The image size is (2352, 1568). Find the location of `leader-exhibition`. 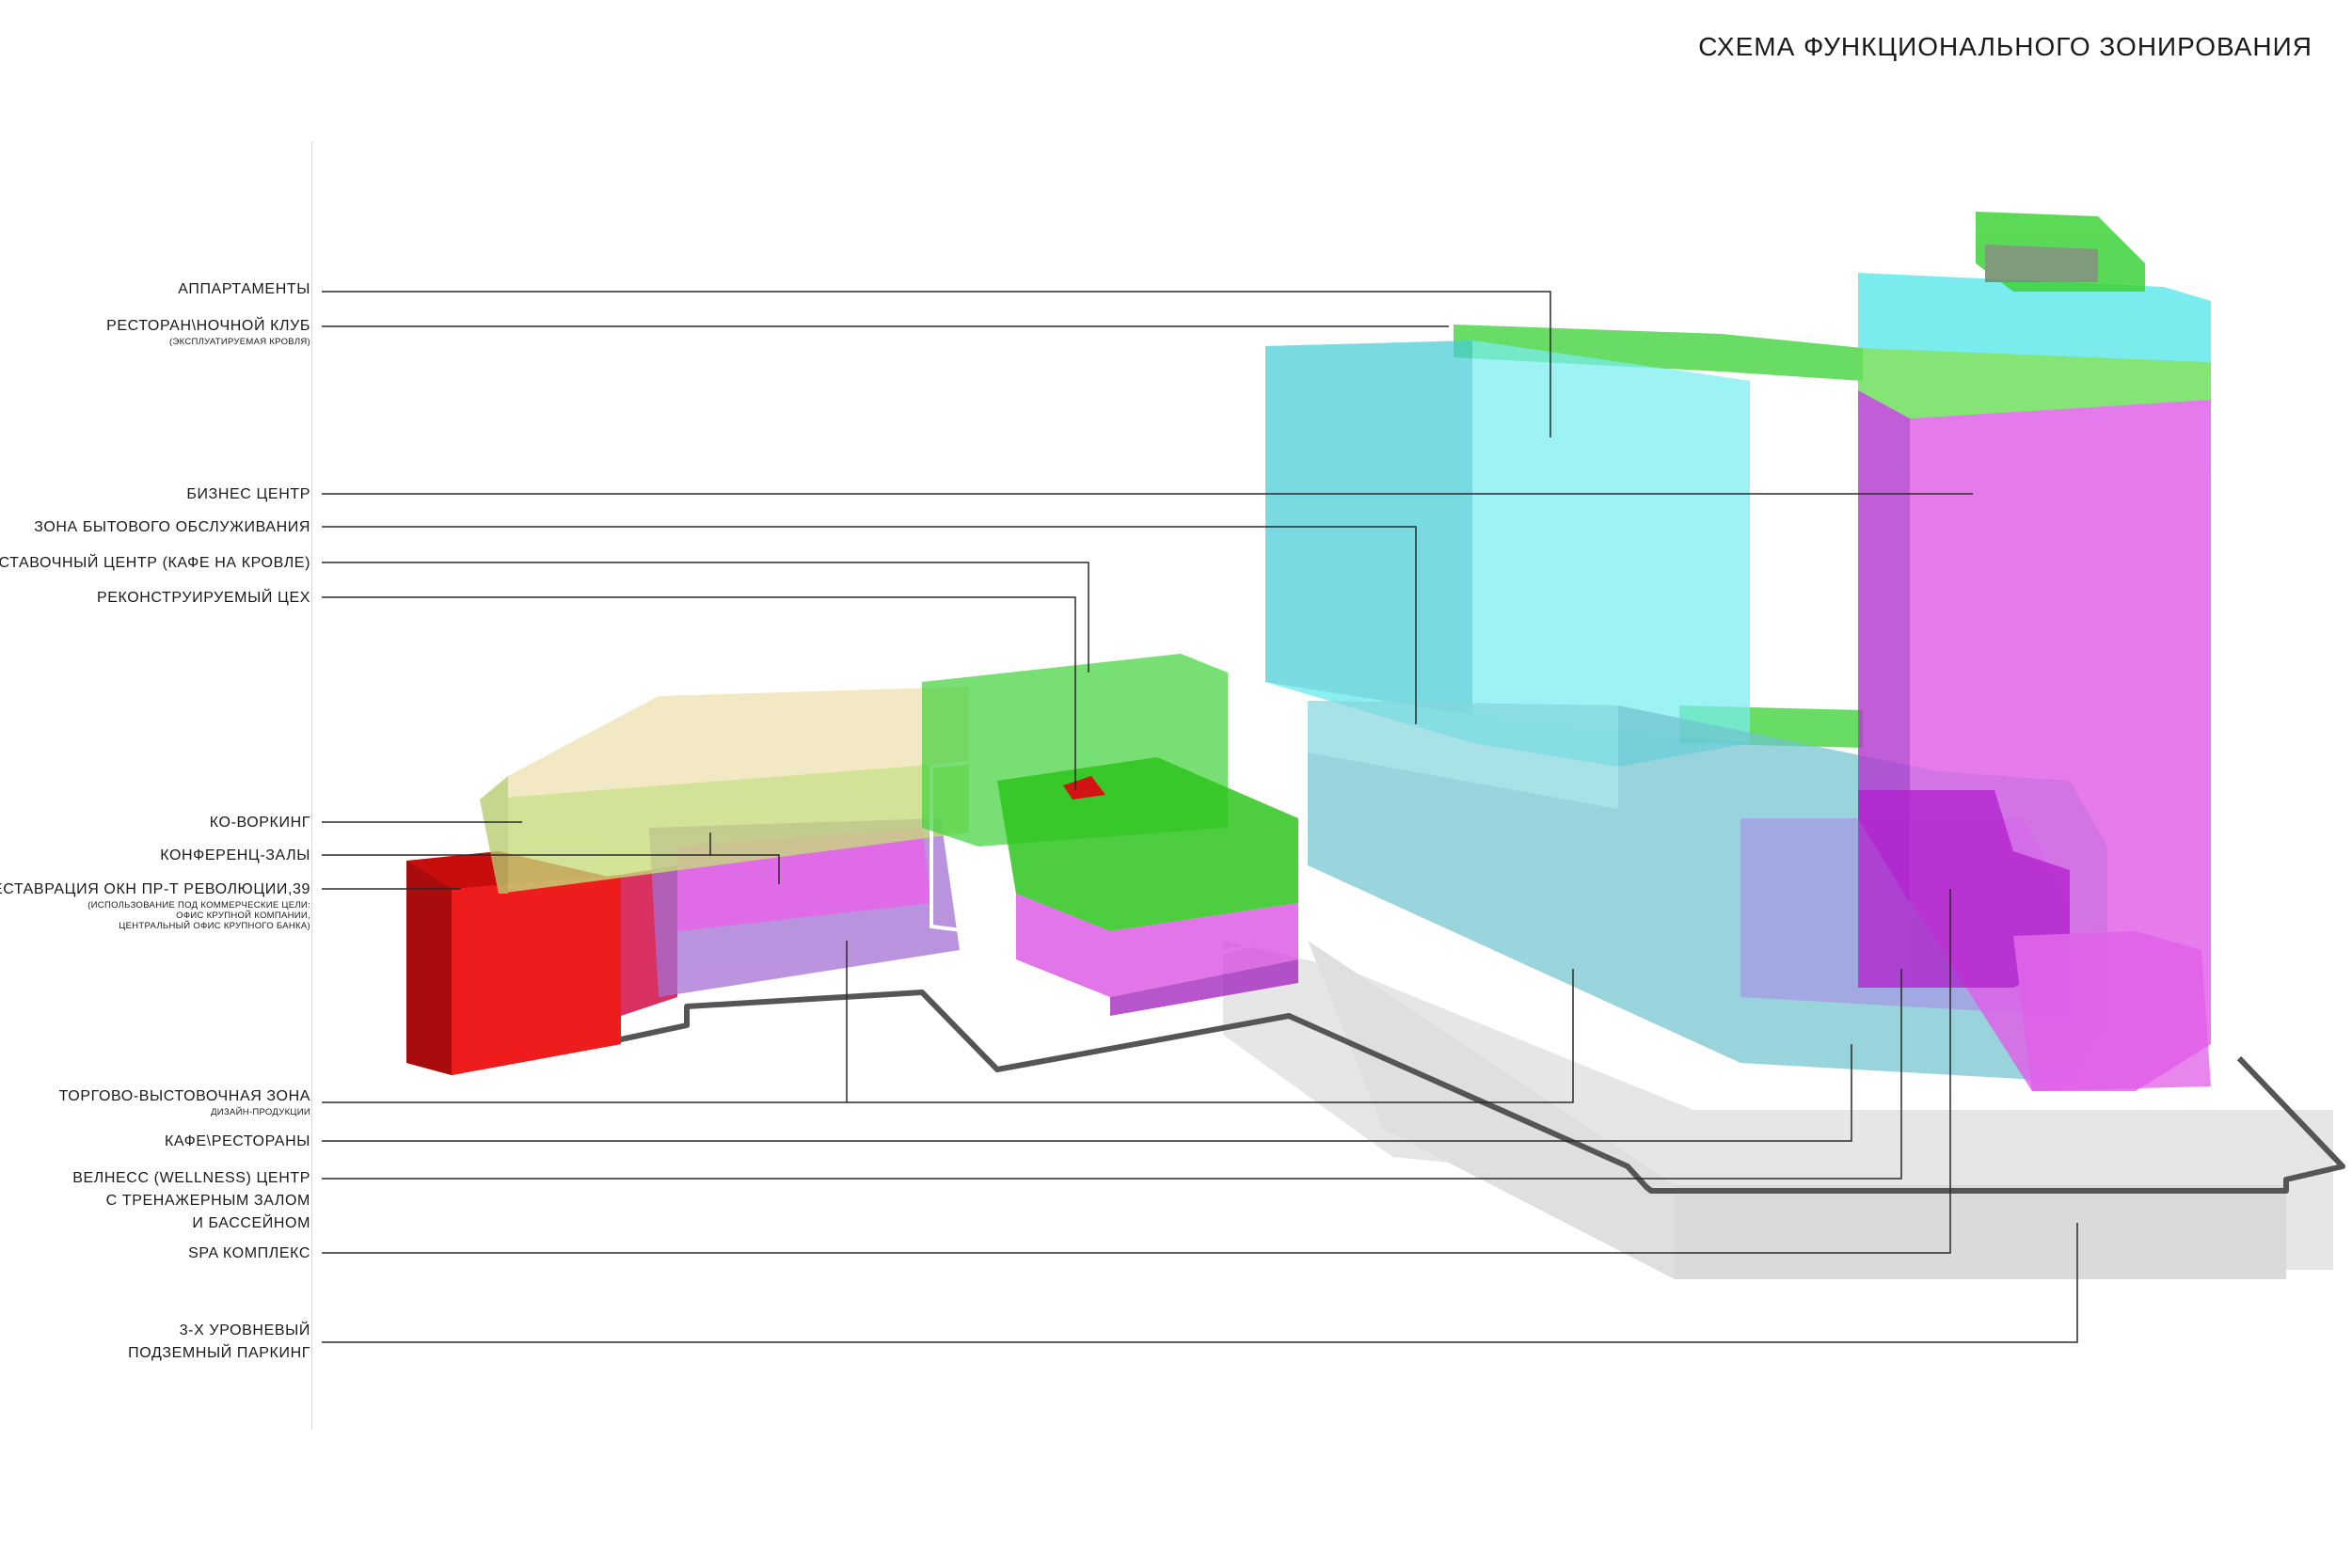

leader-exhibition is located at coordinates (705, 617).